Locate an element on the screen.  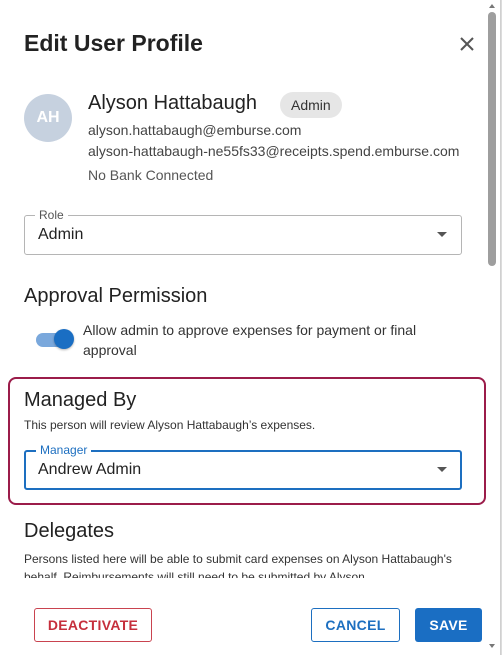
bank-status: No Bank Connected is located at coordinates (151, 175).